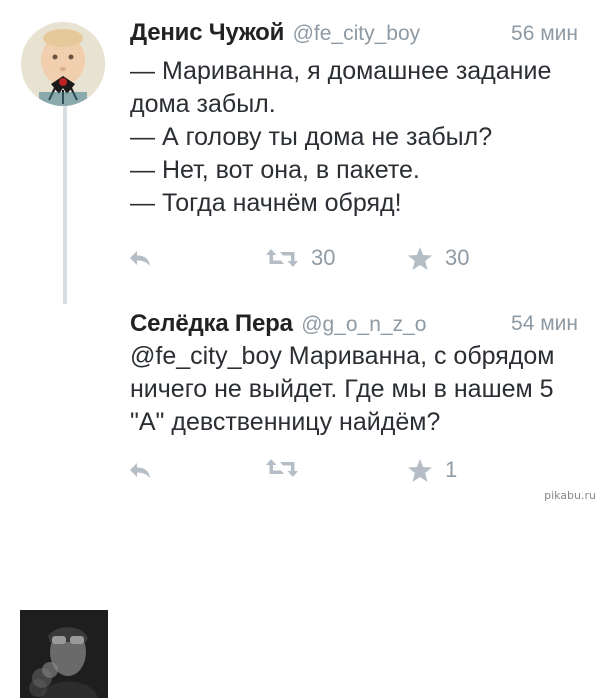  What do you see at coordinates (363, 324) in the screenshot?
I see `author-handle: @g_o_n_z_o` at bounding box center [363, 324].